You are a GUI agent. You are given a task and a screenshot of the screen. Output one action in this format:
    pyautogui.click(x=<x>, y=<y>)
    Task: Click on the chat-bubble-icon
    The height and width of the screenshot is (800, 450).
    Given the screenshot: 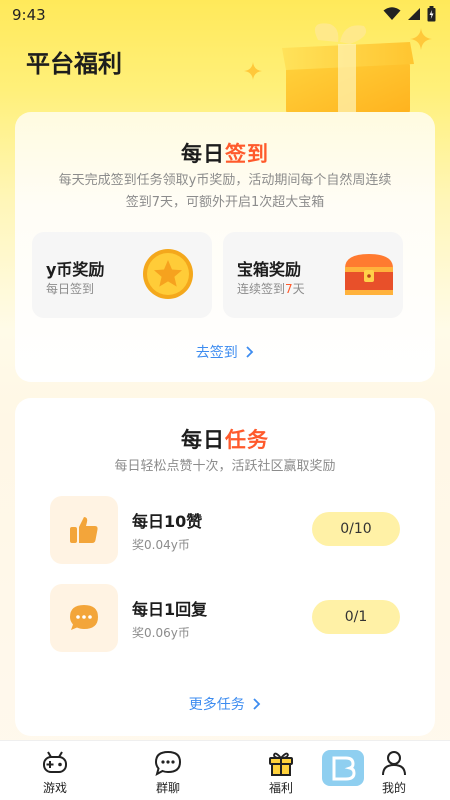 What is the action you would take?
    pyautogui.click(x=84, y=617)
    